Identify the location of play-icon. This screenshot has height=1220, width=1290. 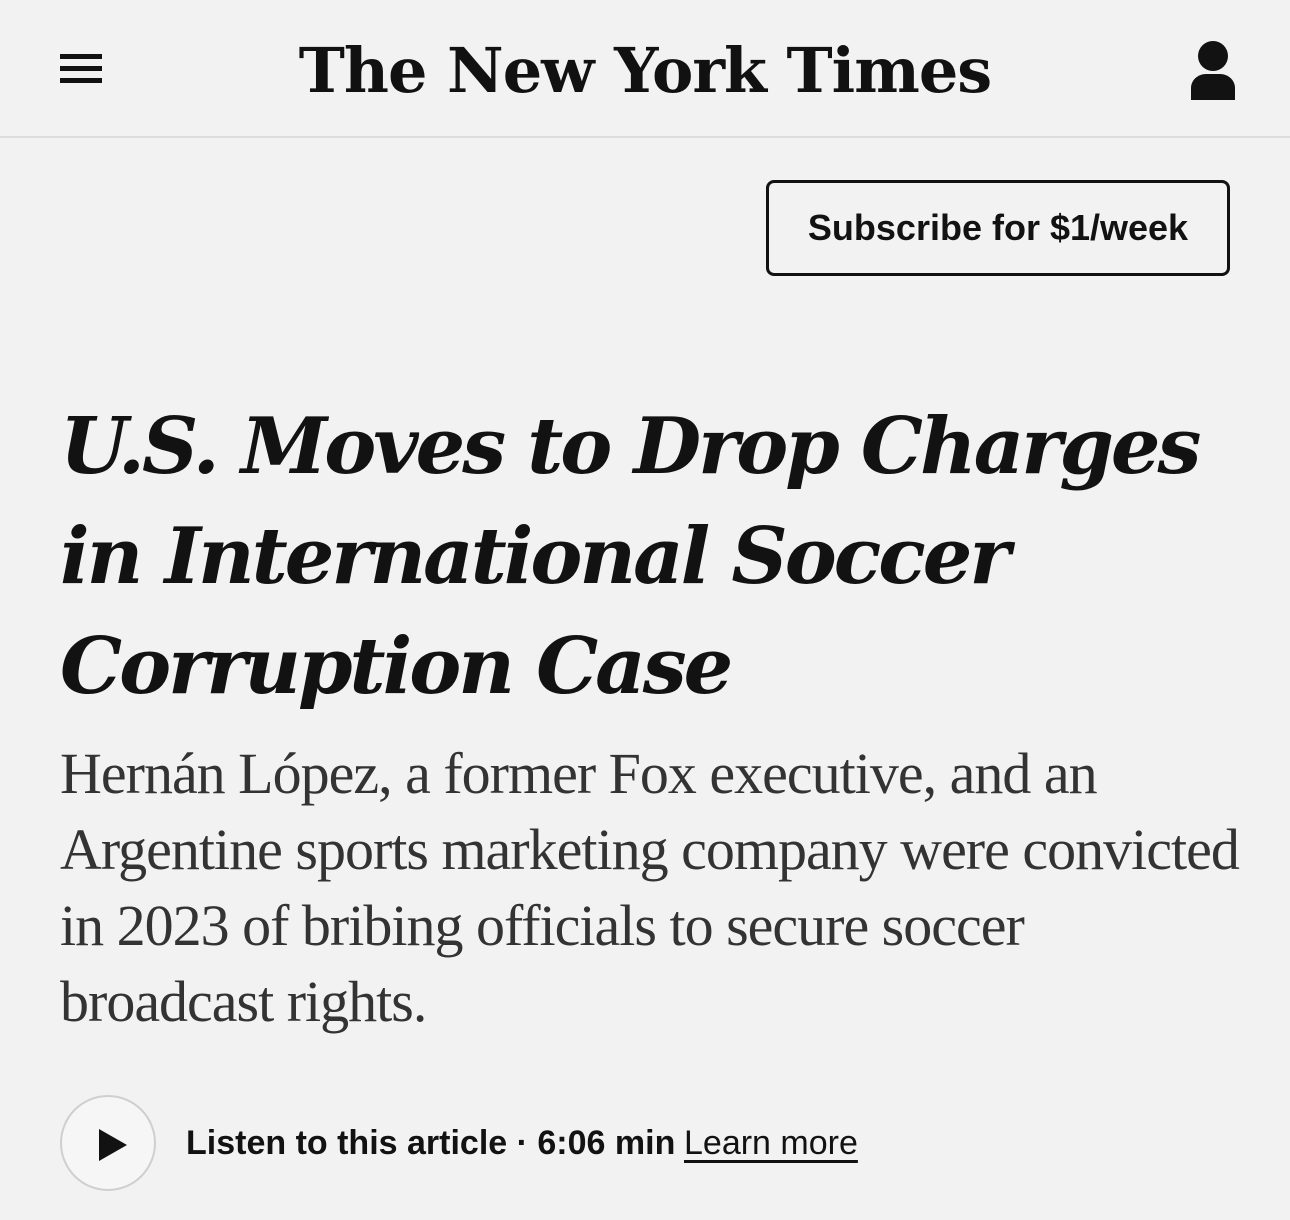
(113, 1145).